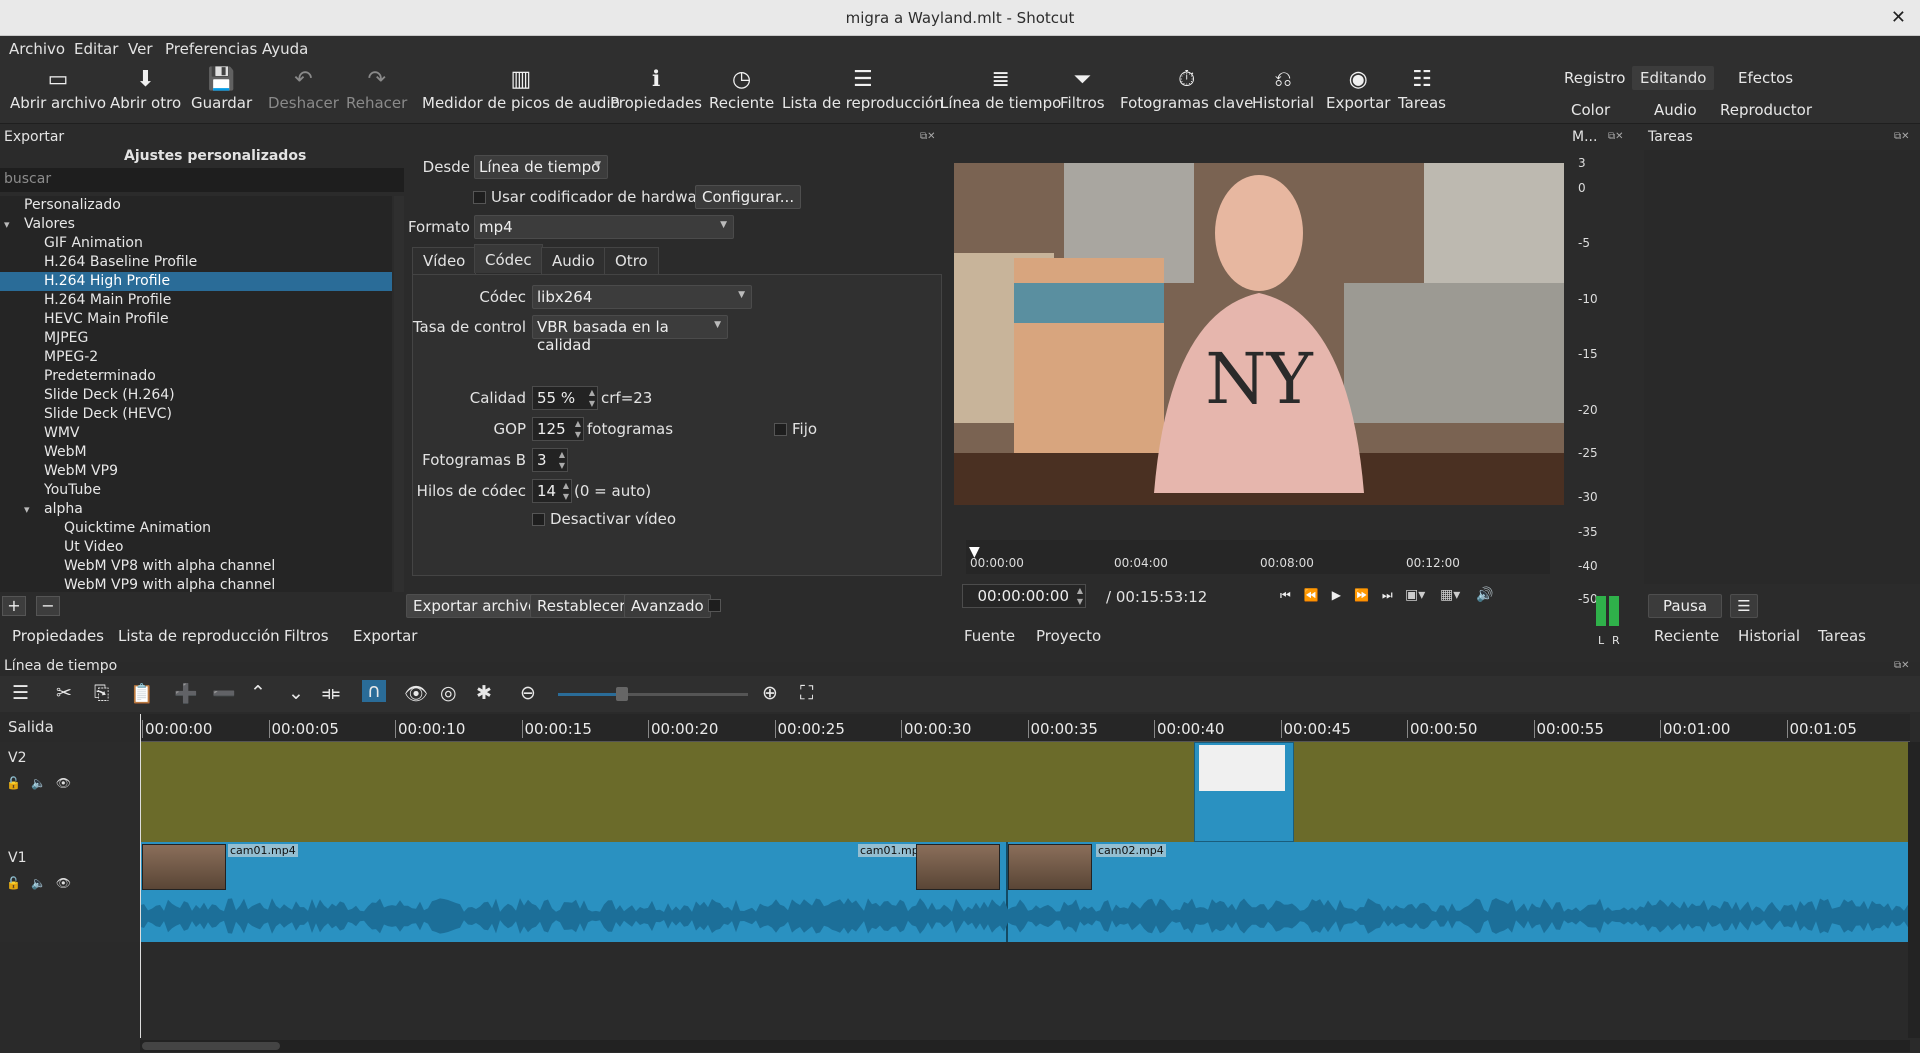 This screenshot has width=1920, height=1053. What do you see at coordinates (199, 636) in the screenshot?
I see `tab-lista-reproduccion: Lista de reproducción` at bounding box center [199, 636].